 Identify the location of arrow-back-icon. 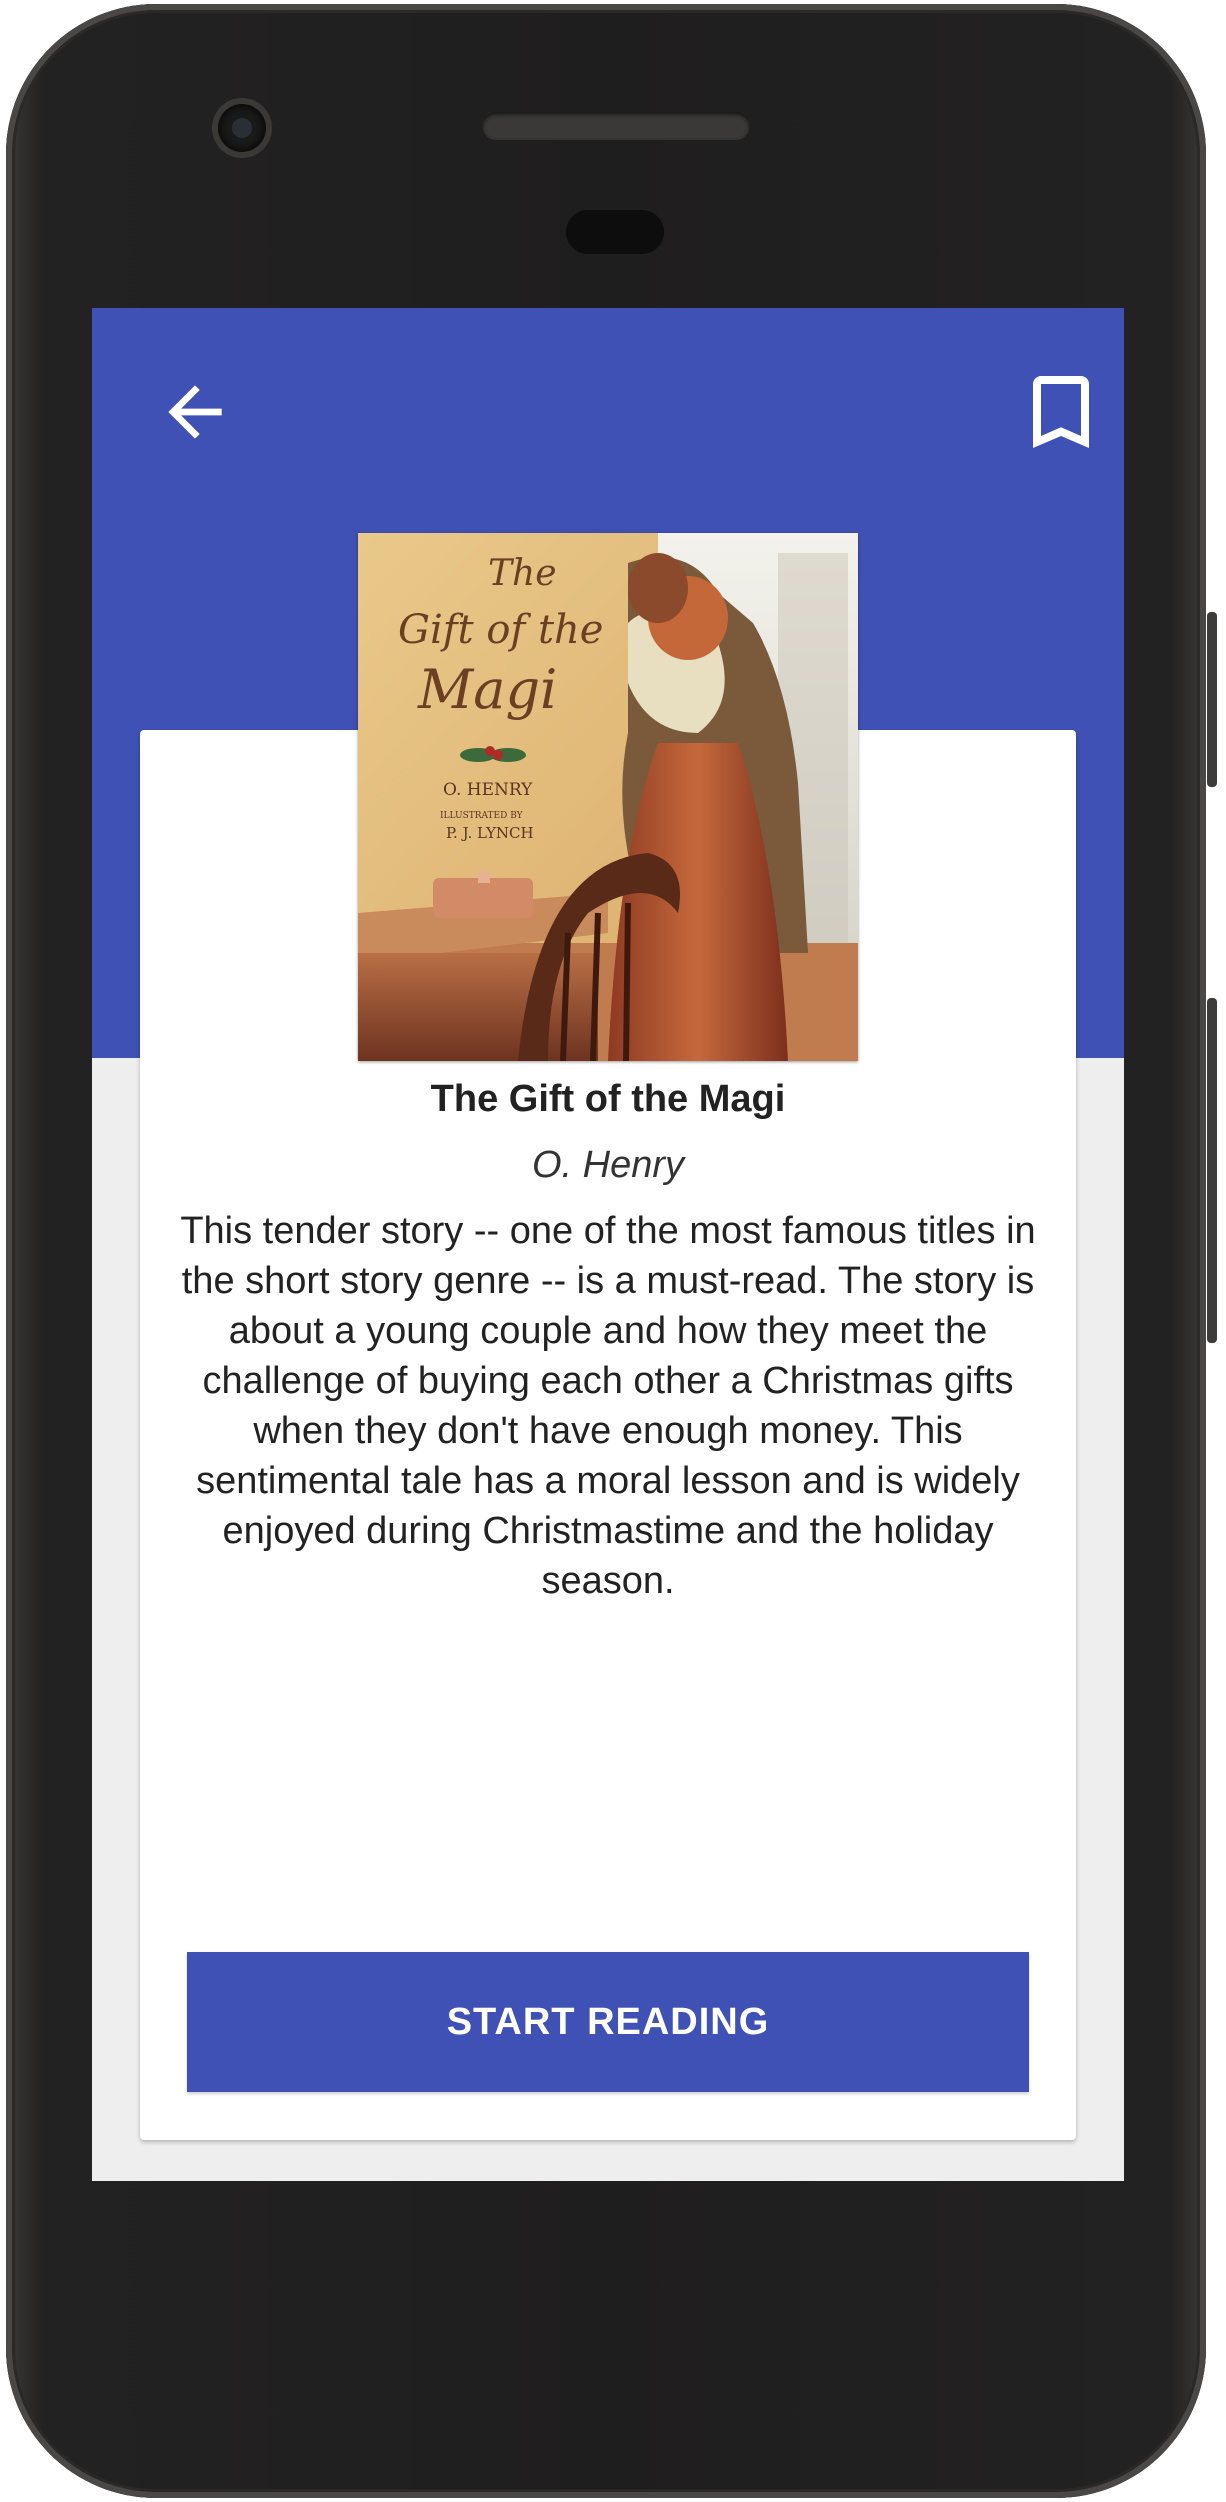
(195, 412).